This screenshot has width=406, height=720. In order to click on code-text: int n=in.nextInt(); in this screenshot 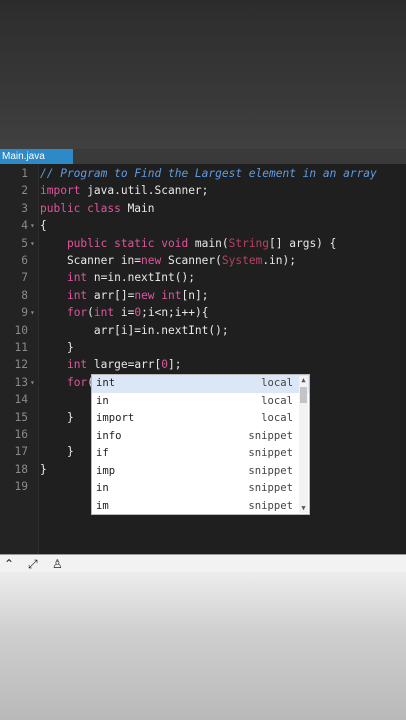, I will do `click(117, 277)`.